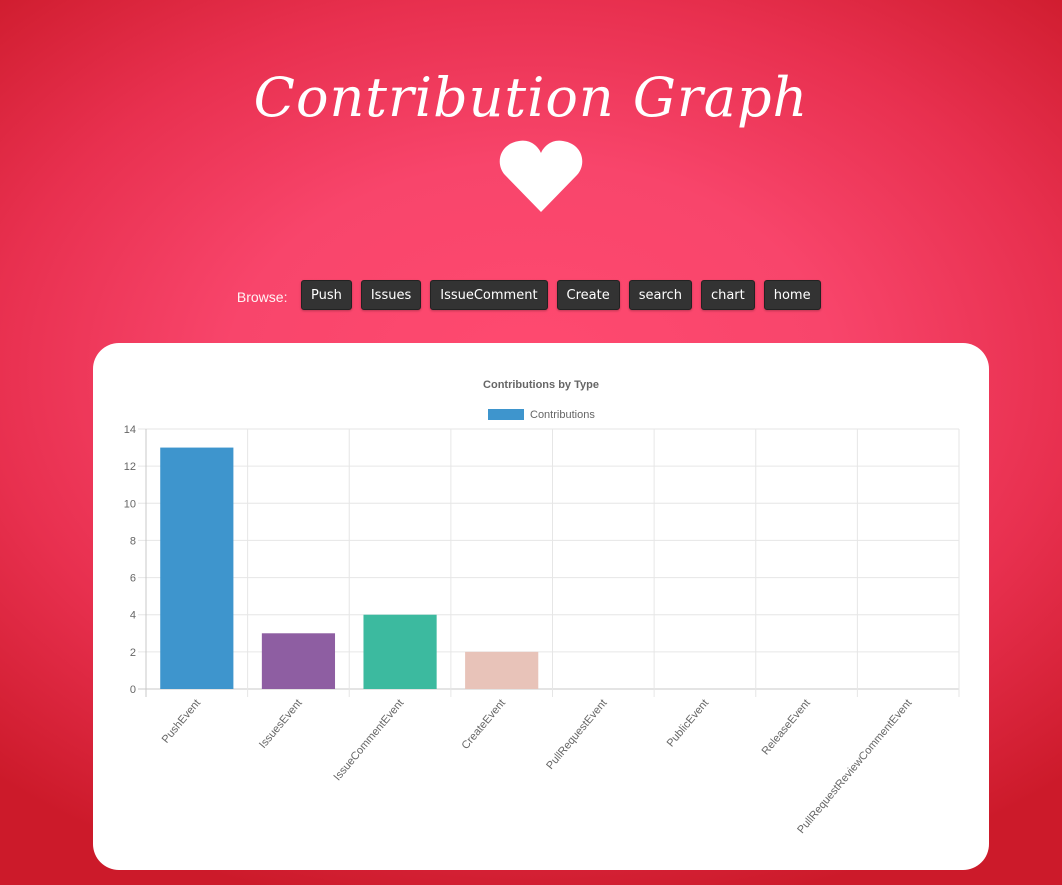 The height and width of the screenshot is (885, 1062). Describe the element at coordinates (483, 724) in the screenshot. I see `x-tick-label: CreateEvent` at that location.